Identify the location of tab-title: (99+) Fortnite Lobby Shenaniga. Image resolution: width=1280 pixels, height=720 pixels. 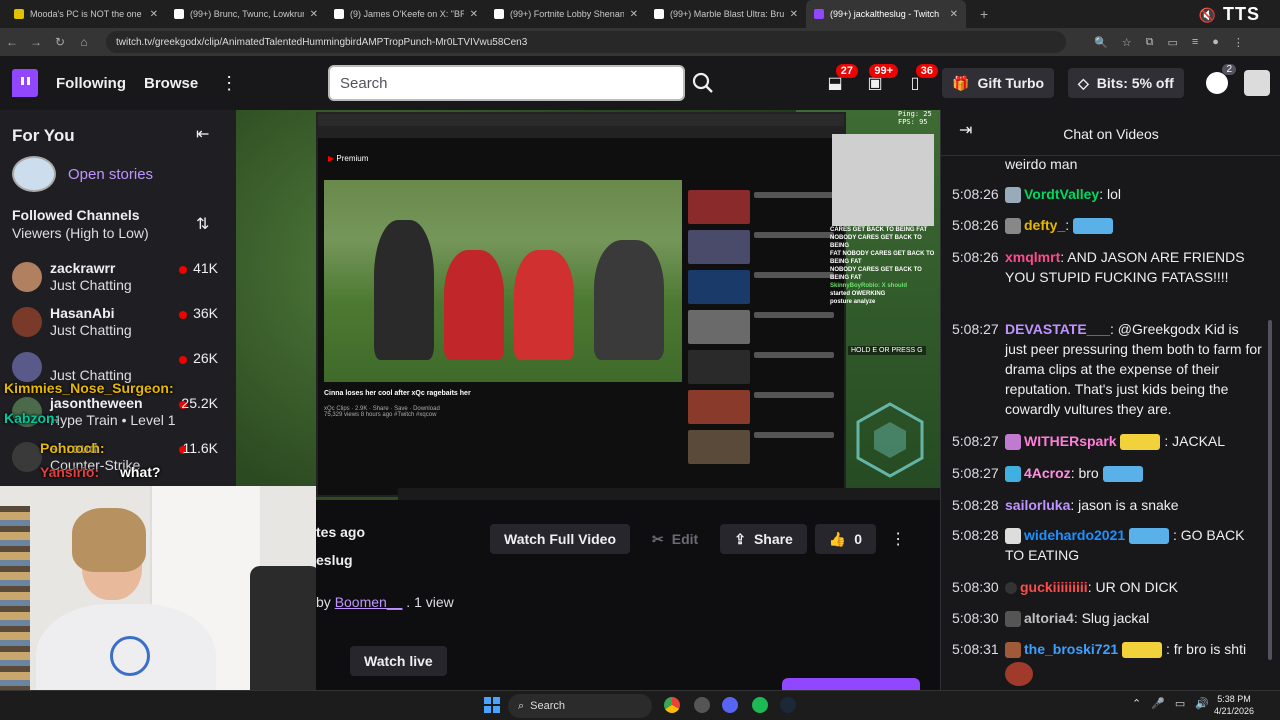
(567, 14).